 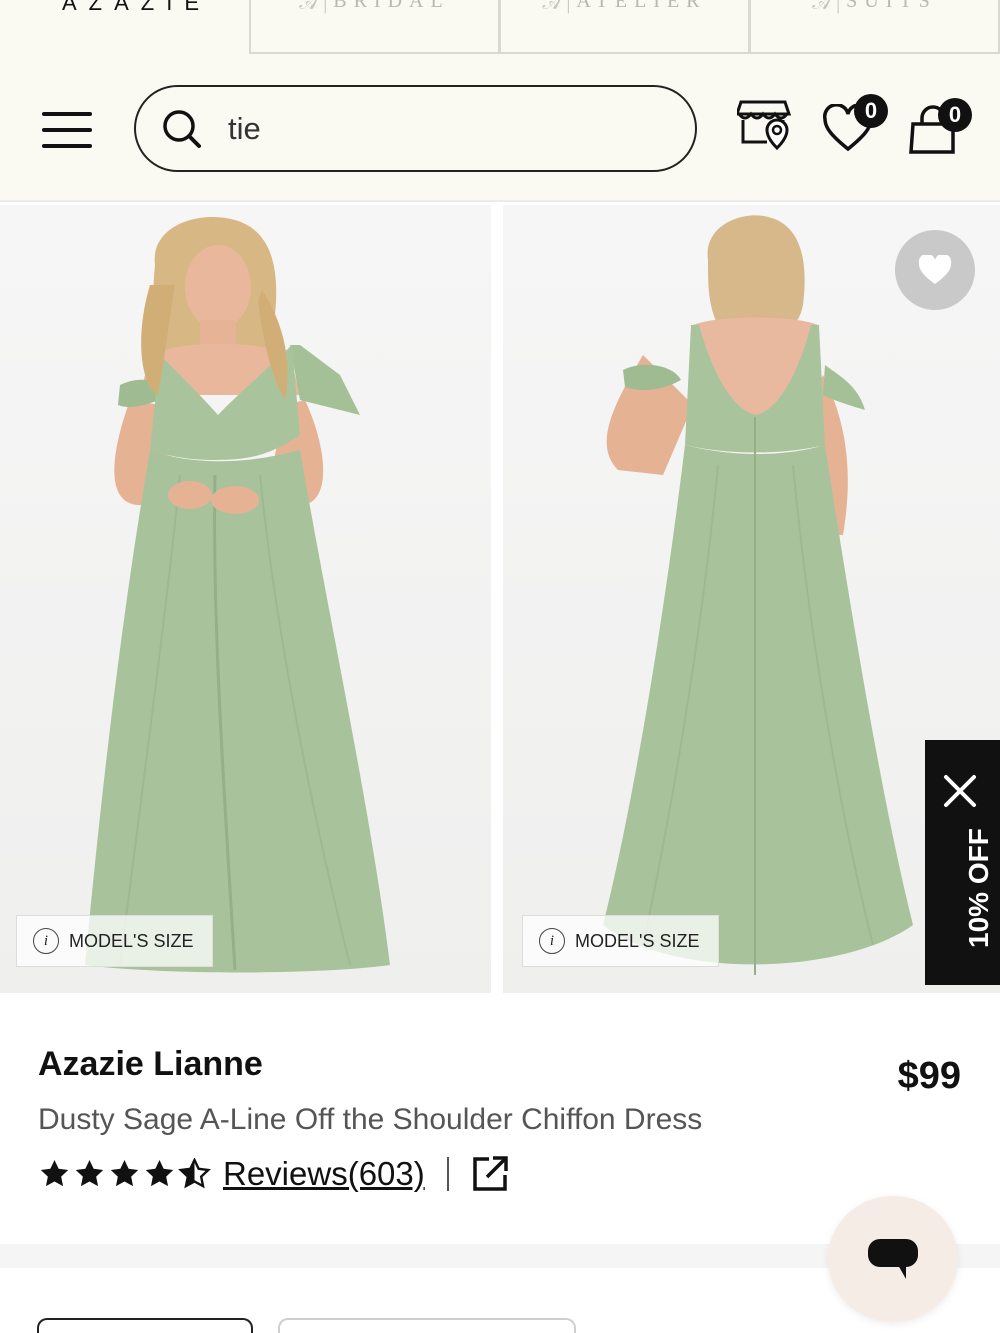 I want to click on wishlist-count-badge: 0, so click(x=871, y=111).